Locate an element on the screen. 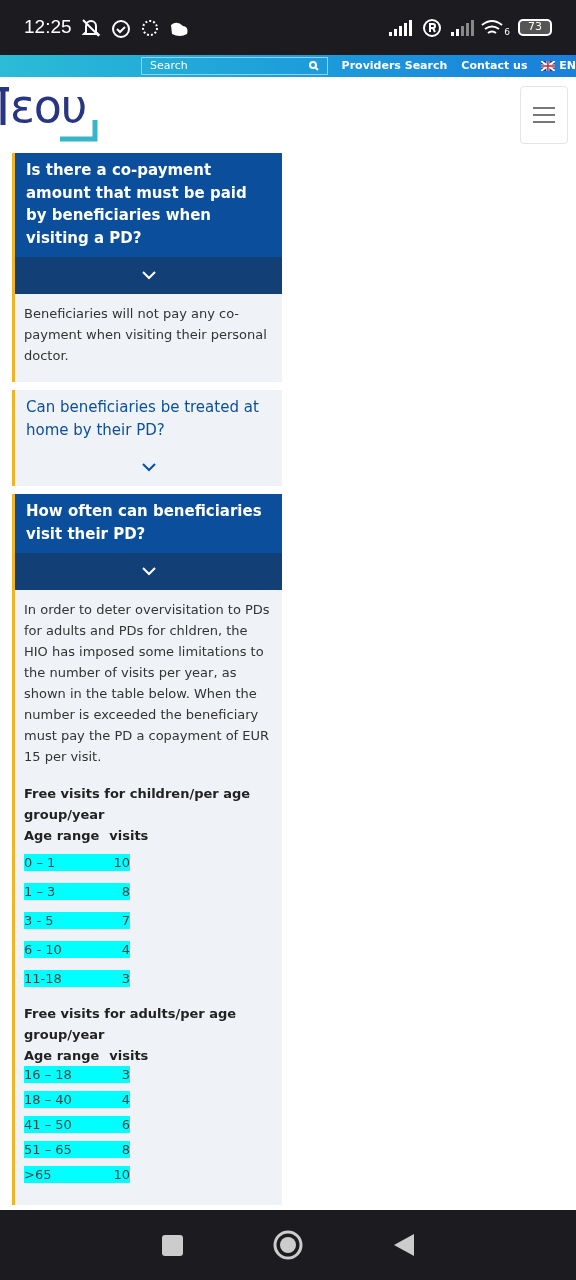 The image size is (576, 1280). logo-stroke-icon is located at coordinates (5, 106).